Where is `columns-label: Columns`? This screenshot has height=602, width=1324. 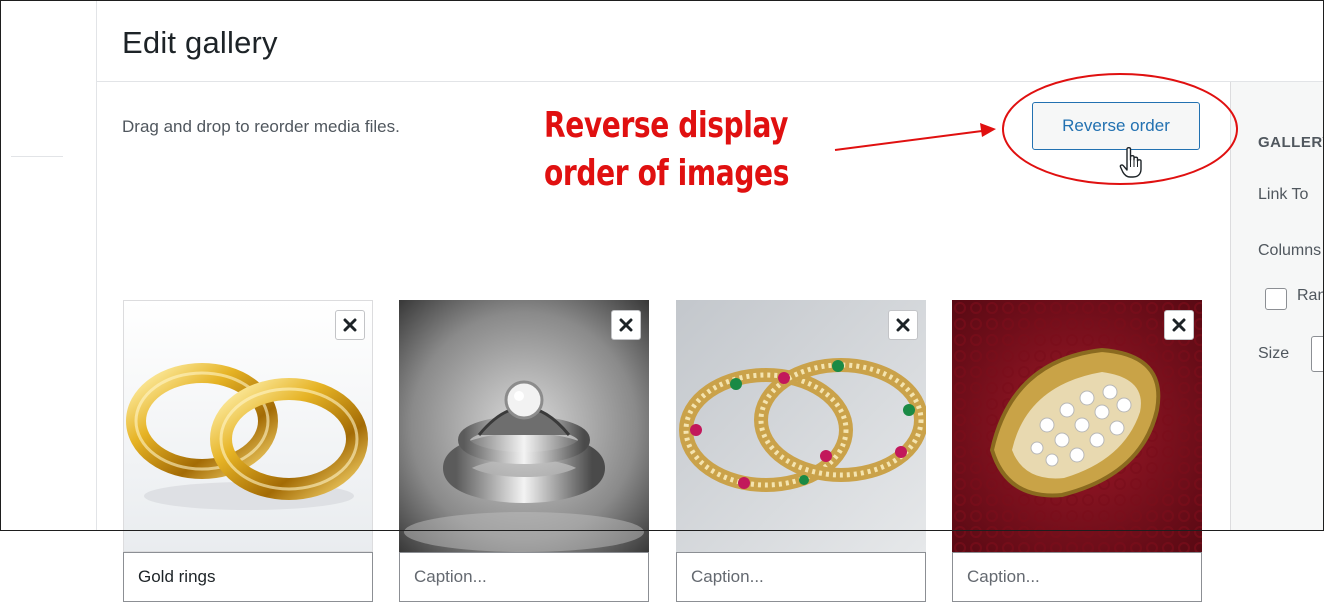
columns-label: Columns is located at coordinates (1290, 250).